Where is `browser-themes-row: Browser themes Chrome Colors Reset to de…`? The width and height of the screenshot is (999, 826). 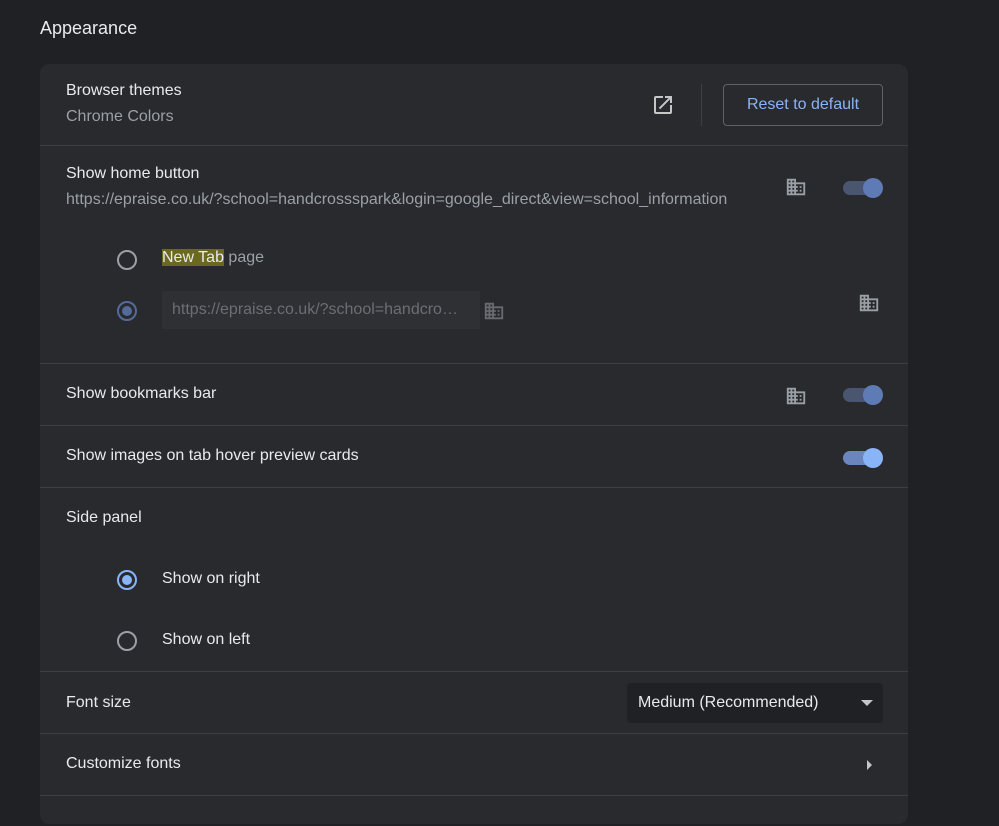 browser-themes-row: Browser themes Chrome Colors Reset to de… is located at coordinates (474, 104).